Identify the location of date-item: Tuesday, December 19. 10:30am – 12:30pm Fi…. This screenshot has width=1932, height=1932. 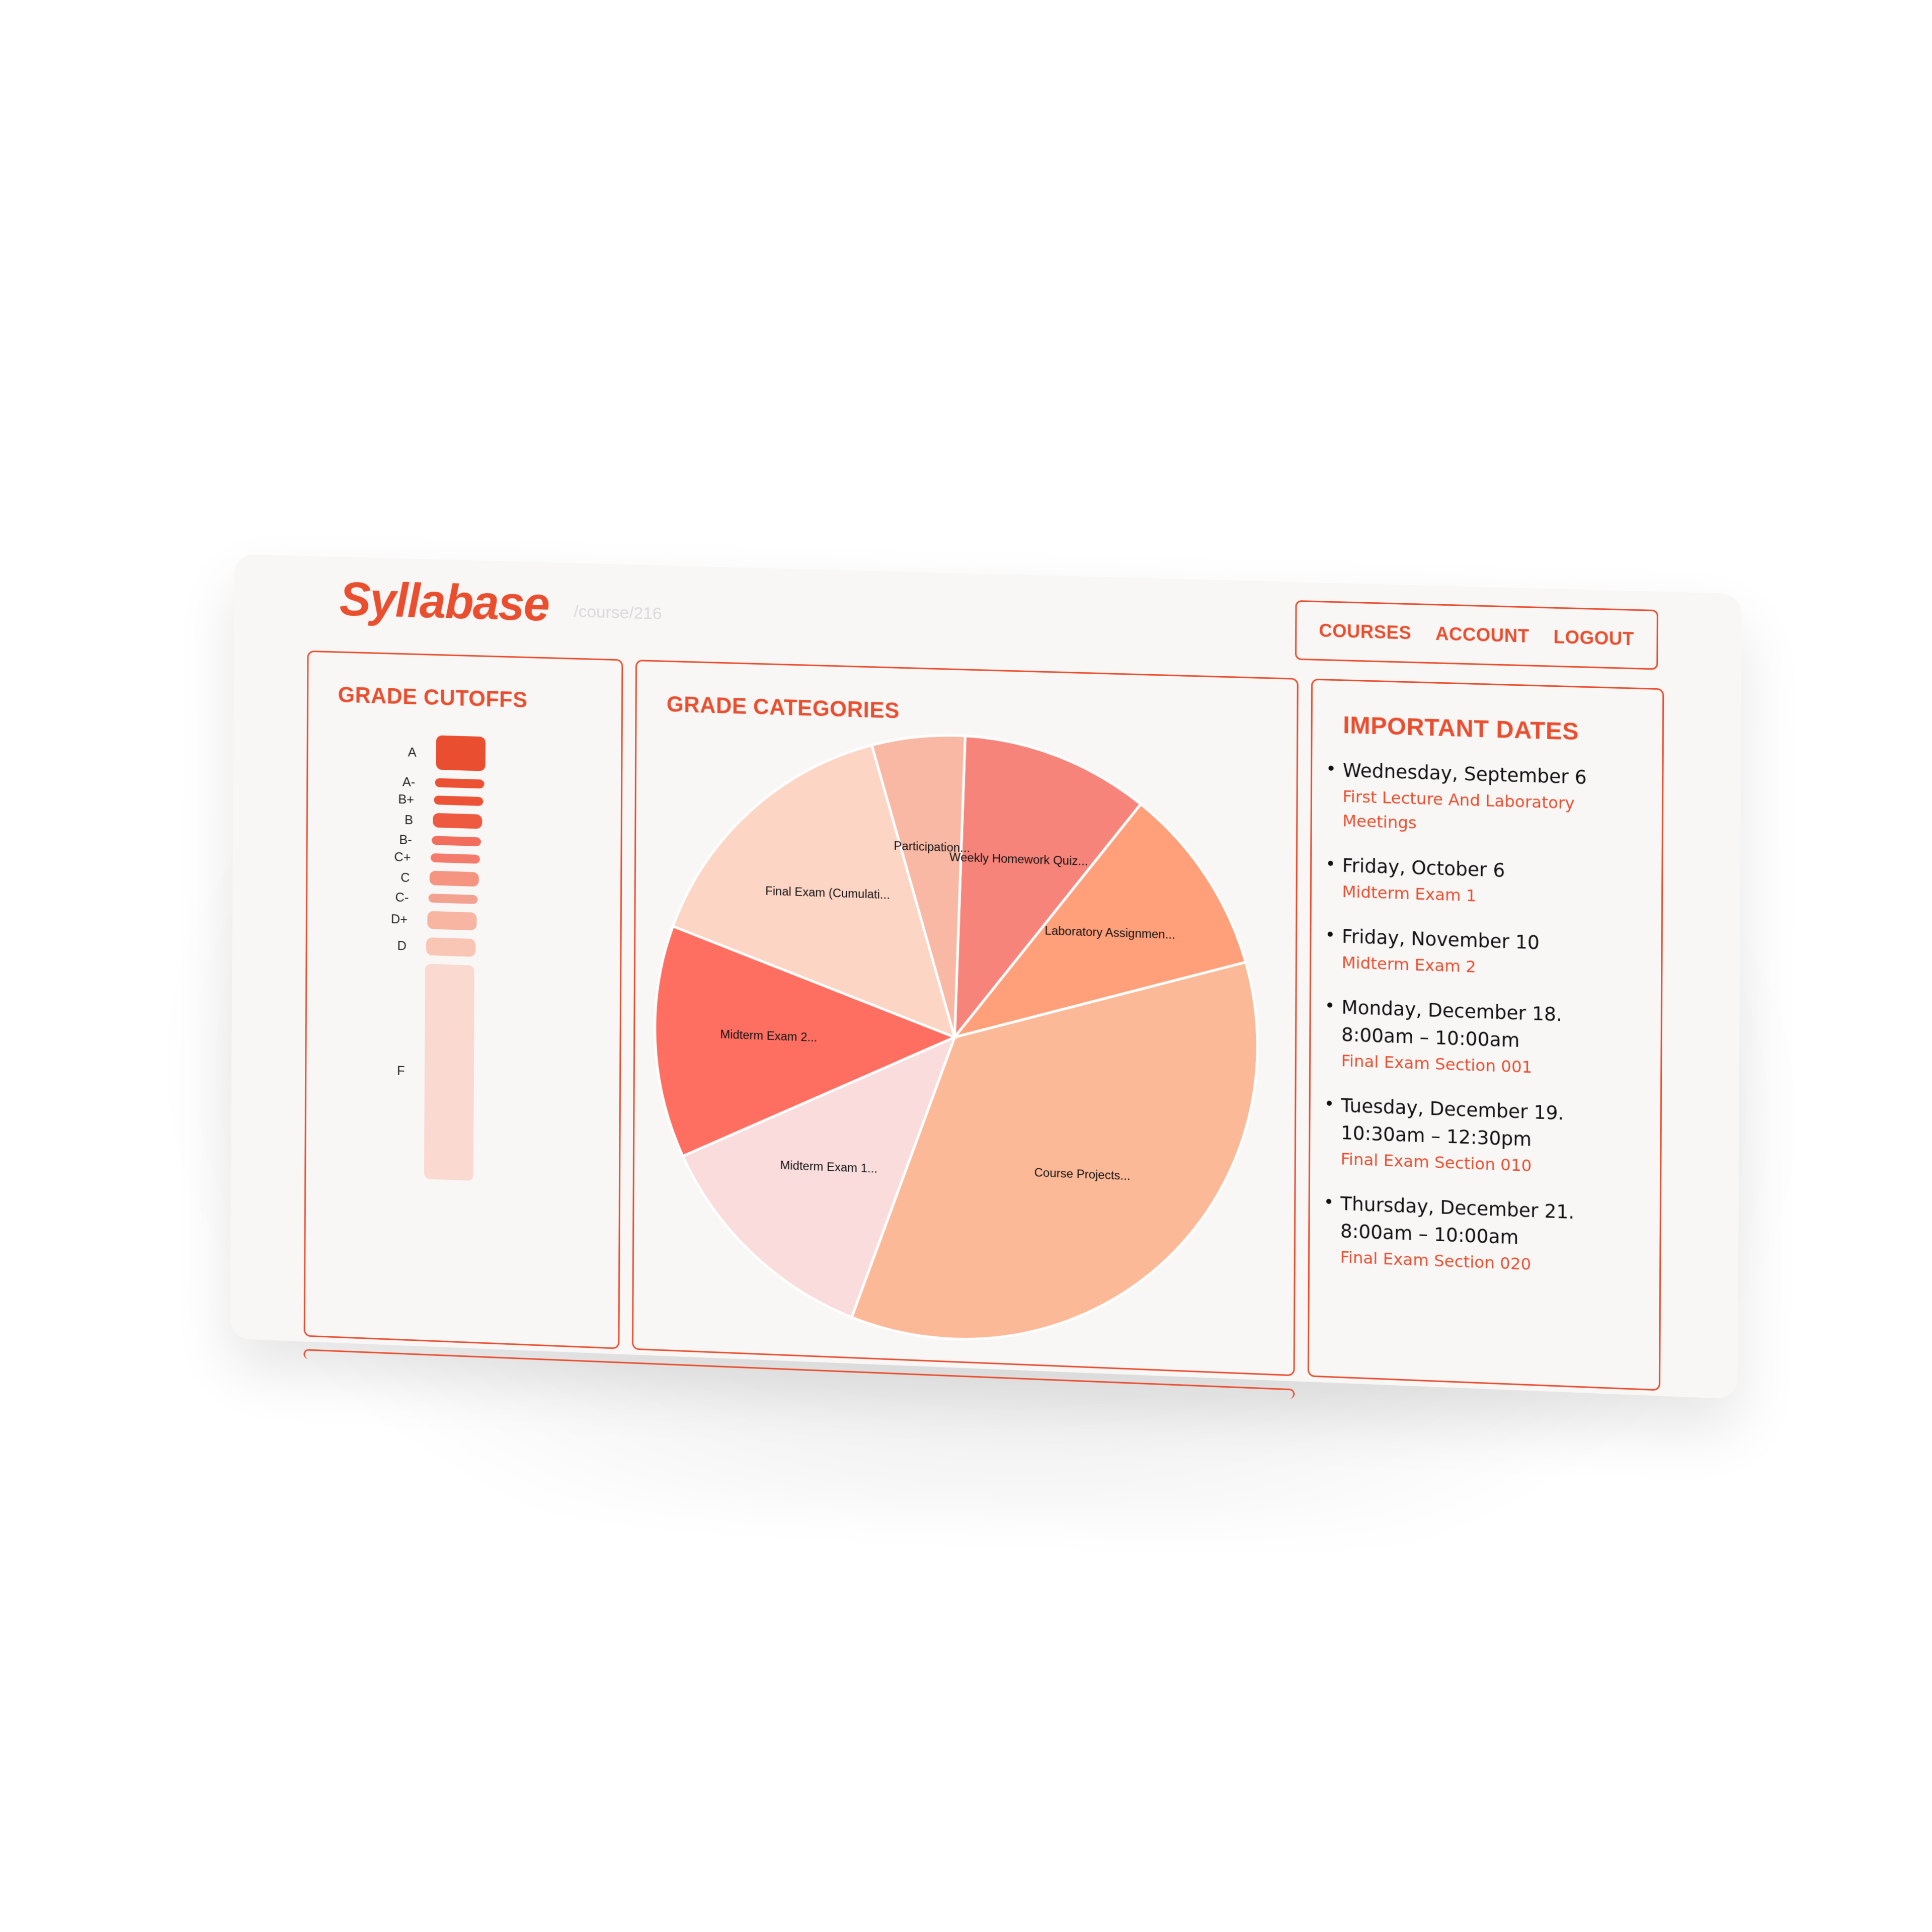
(1484, 1137).